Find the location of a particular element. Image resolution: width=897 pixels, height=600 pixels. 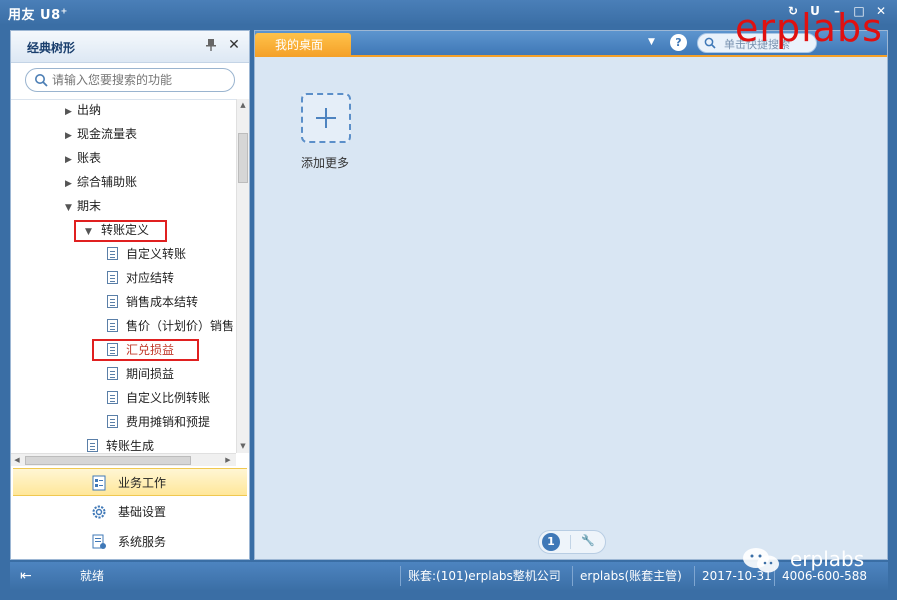

status-text: 就绪 is located at coordinates (92, 576).